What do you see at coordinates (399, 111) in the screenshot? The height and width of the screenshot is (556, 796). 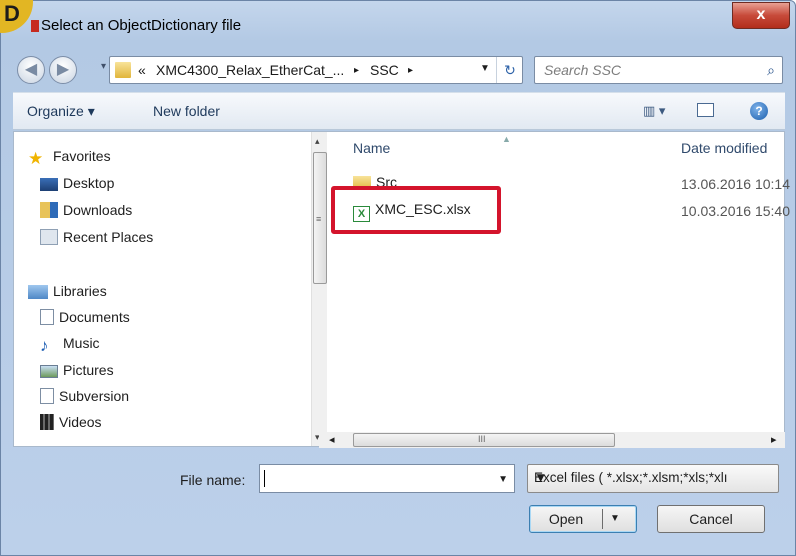 I see `command-toolbar: Organize ▾ New folder ▥ ▾ ?` at bounding box center [399, 111].